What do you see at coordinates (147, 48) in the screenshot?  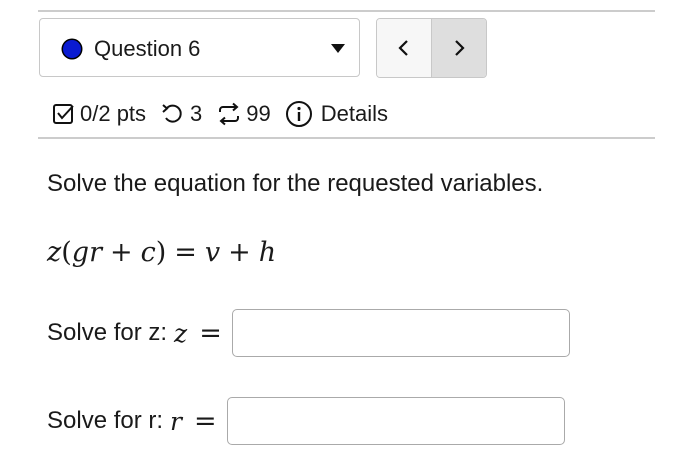 I see `question-select-label: Question 6` at bounding box center [147, 48].